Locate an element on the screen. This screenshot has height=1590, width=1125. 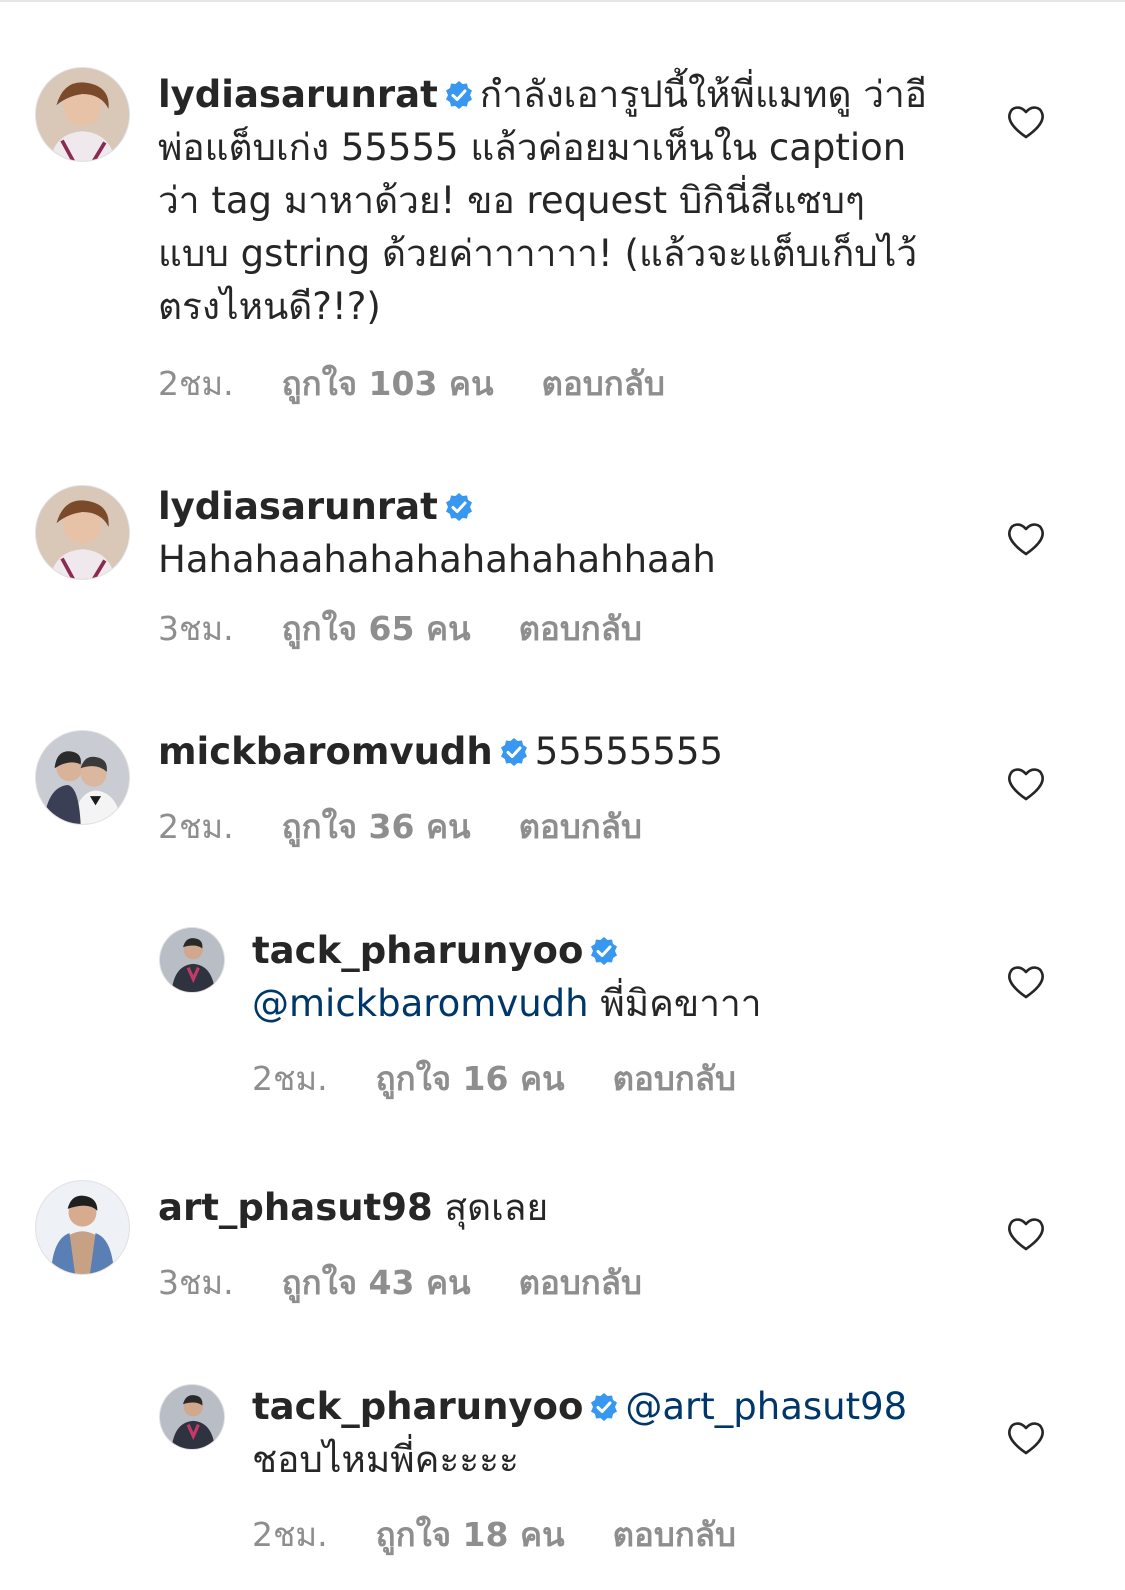
comment-likes: ถูกใจ 16 คน is located at coordinates (470, 1078).